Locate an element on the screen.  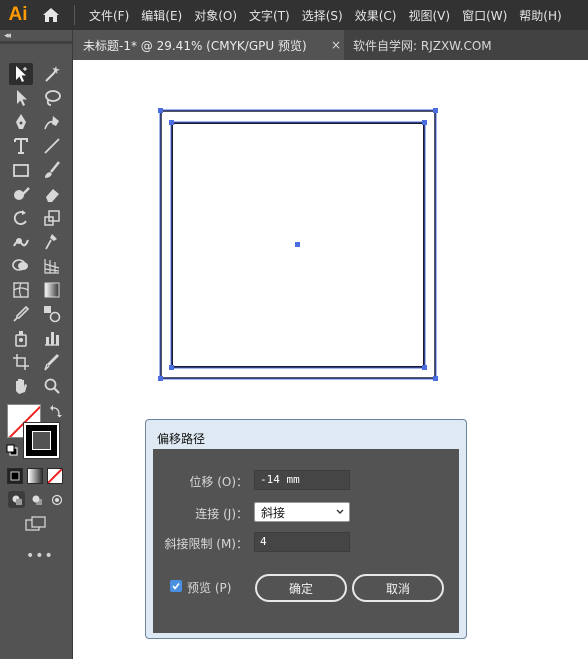
lasso-icon is located at coordinates (52, 98).